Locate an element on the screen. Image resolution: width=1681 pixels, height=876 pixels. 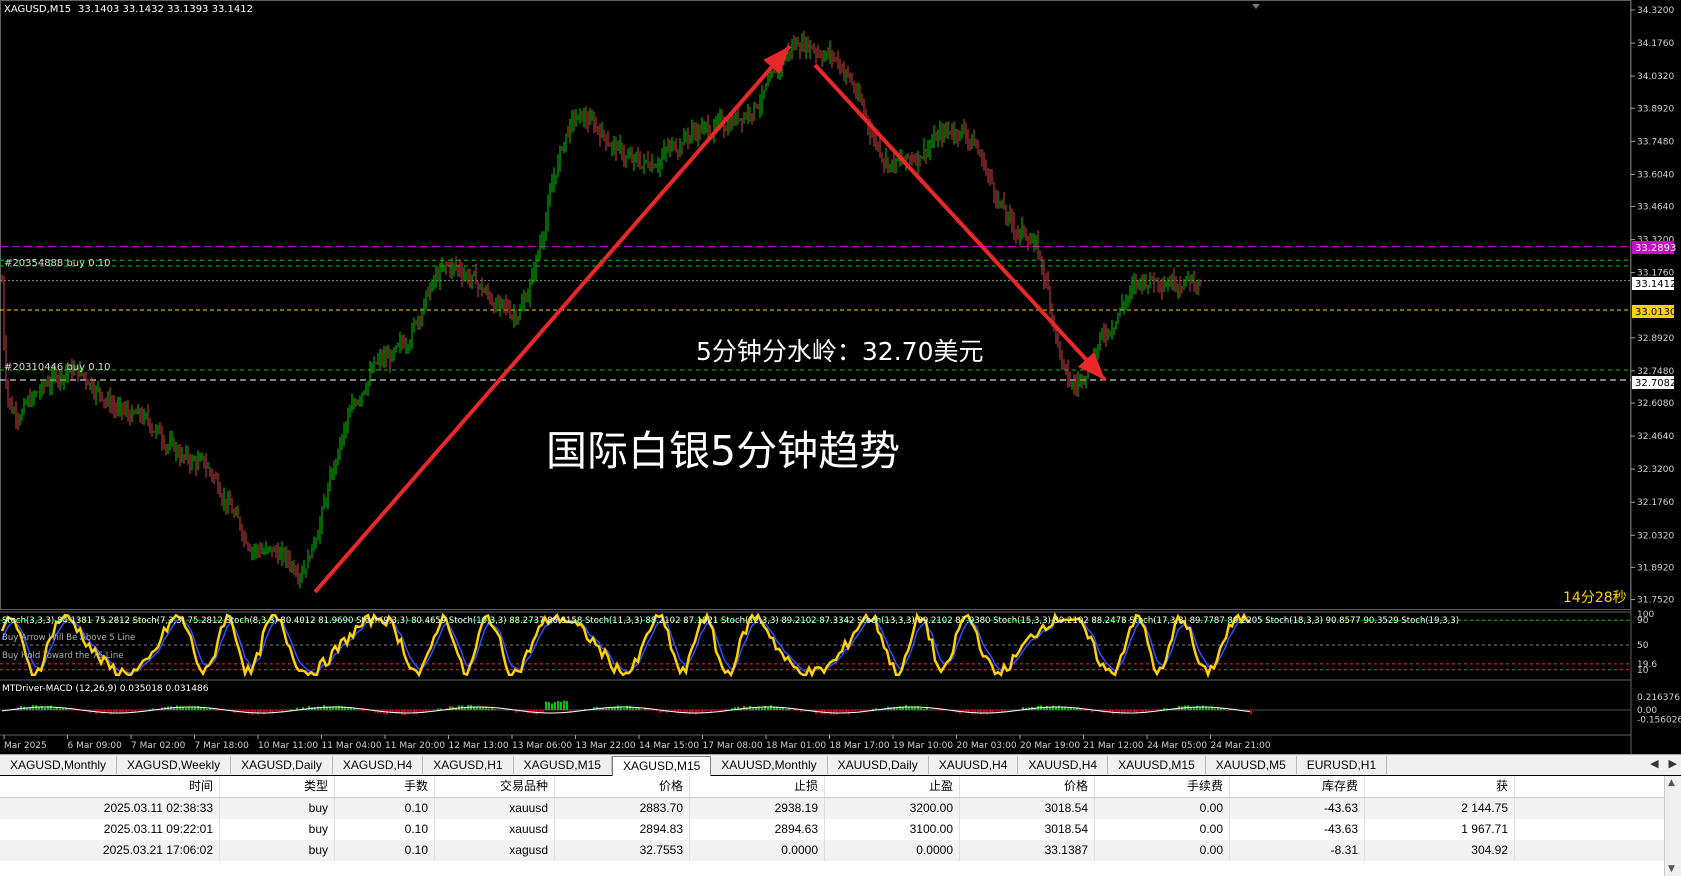
chart-tab: XAUUSD,Daily is located at coordinates (878, 765).